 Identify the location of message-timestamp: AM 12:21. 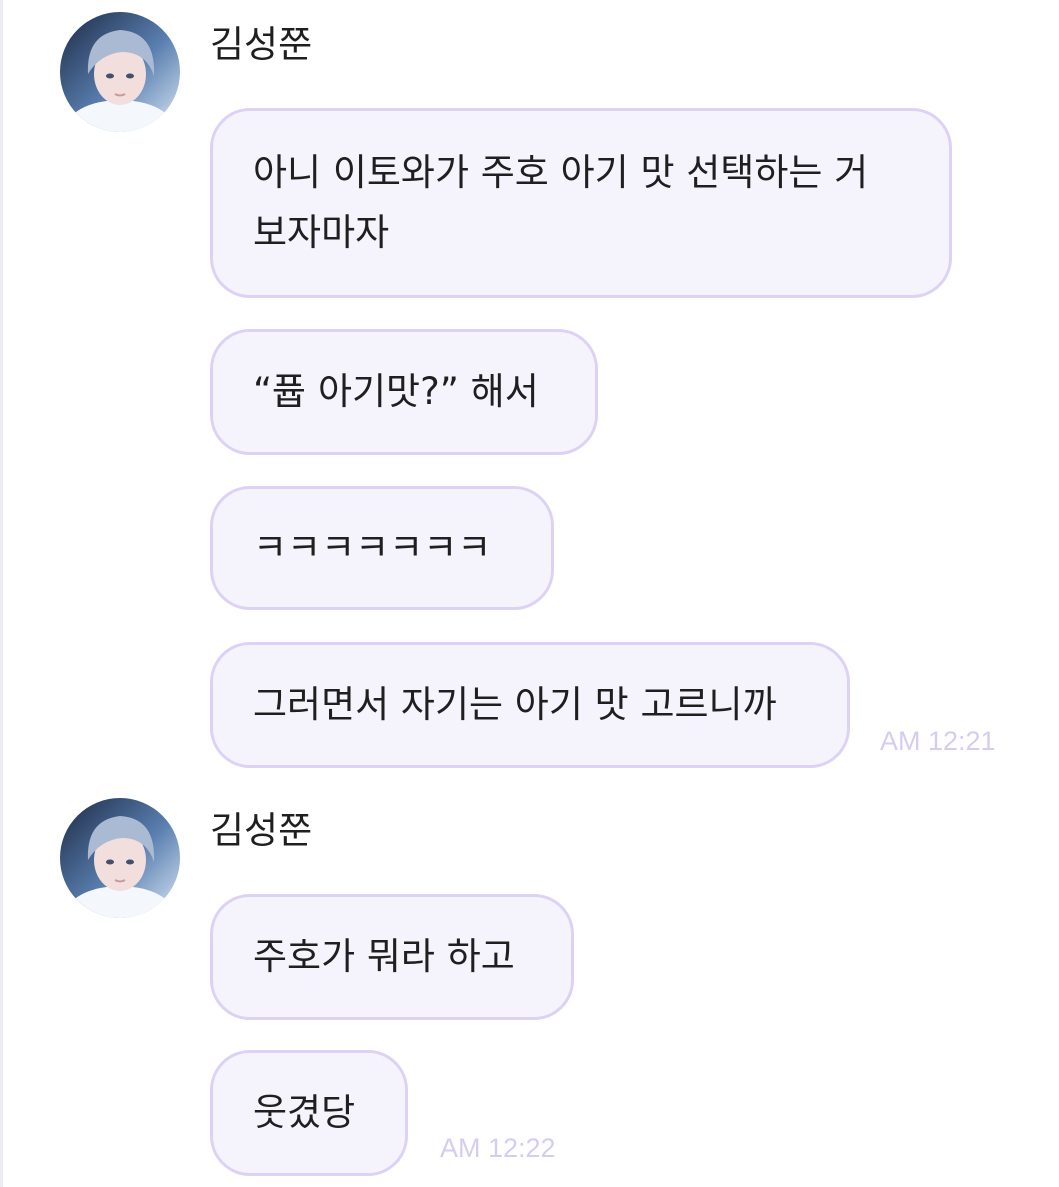
(938, 741).